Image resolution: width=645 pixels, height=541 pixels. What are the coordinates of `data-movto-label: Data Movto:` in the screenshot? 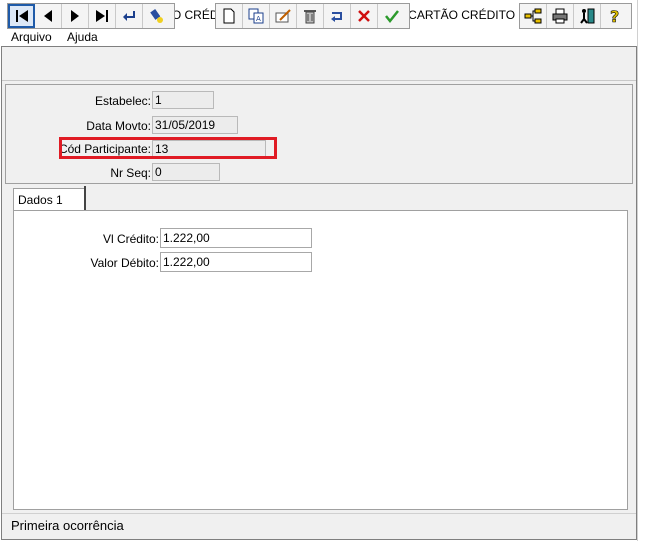 It's located at (118, 126).